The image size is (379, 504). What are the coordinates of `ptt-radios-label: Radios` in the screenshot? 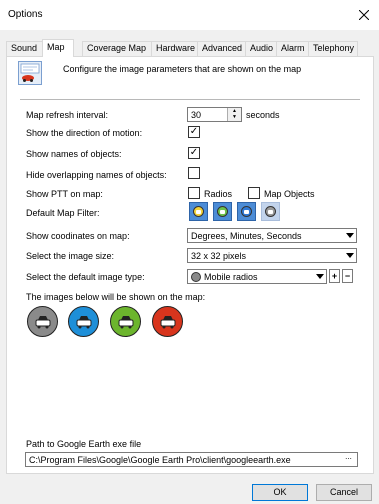 It's located at (218, 194).